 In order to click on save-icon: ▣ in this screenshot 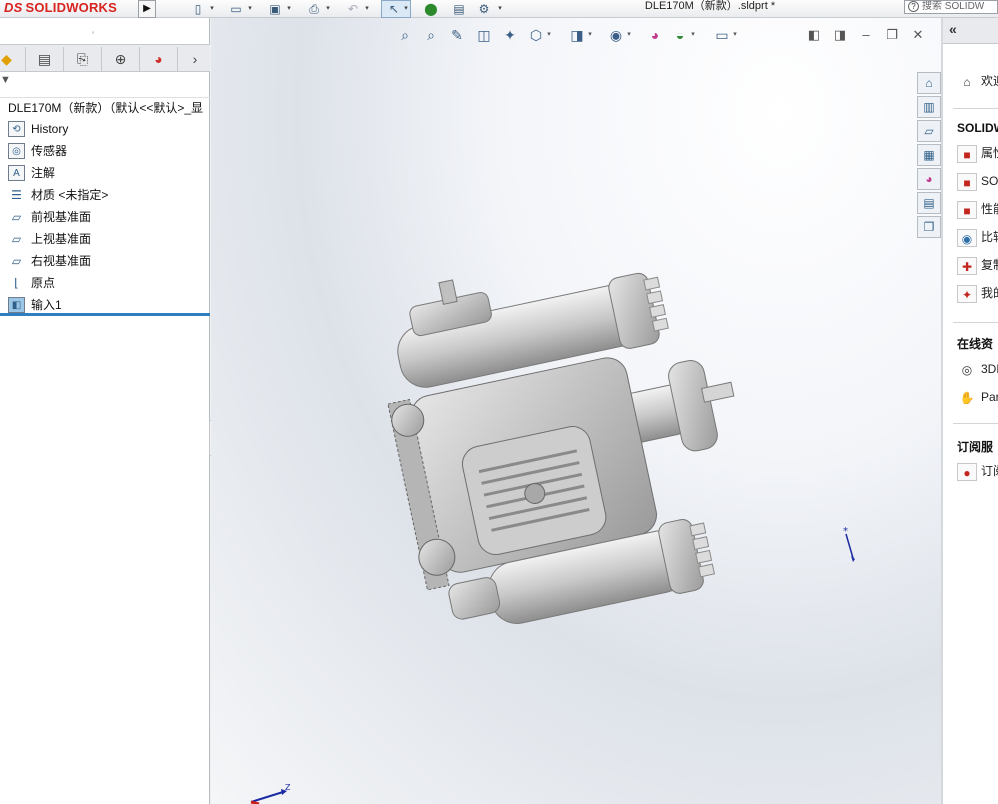, I will do `click(275, 9)`.